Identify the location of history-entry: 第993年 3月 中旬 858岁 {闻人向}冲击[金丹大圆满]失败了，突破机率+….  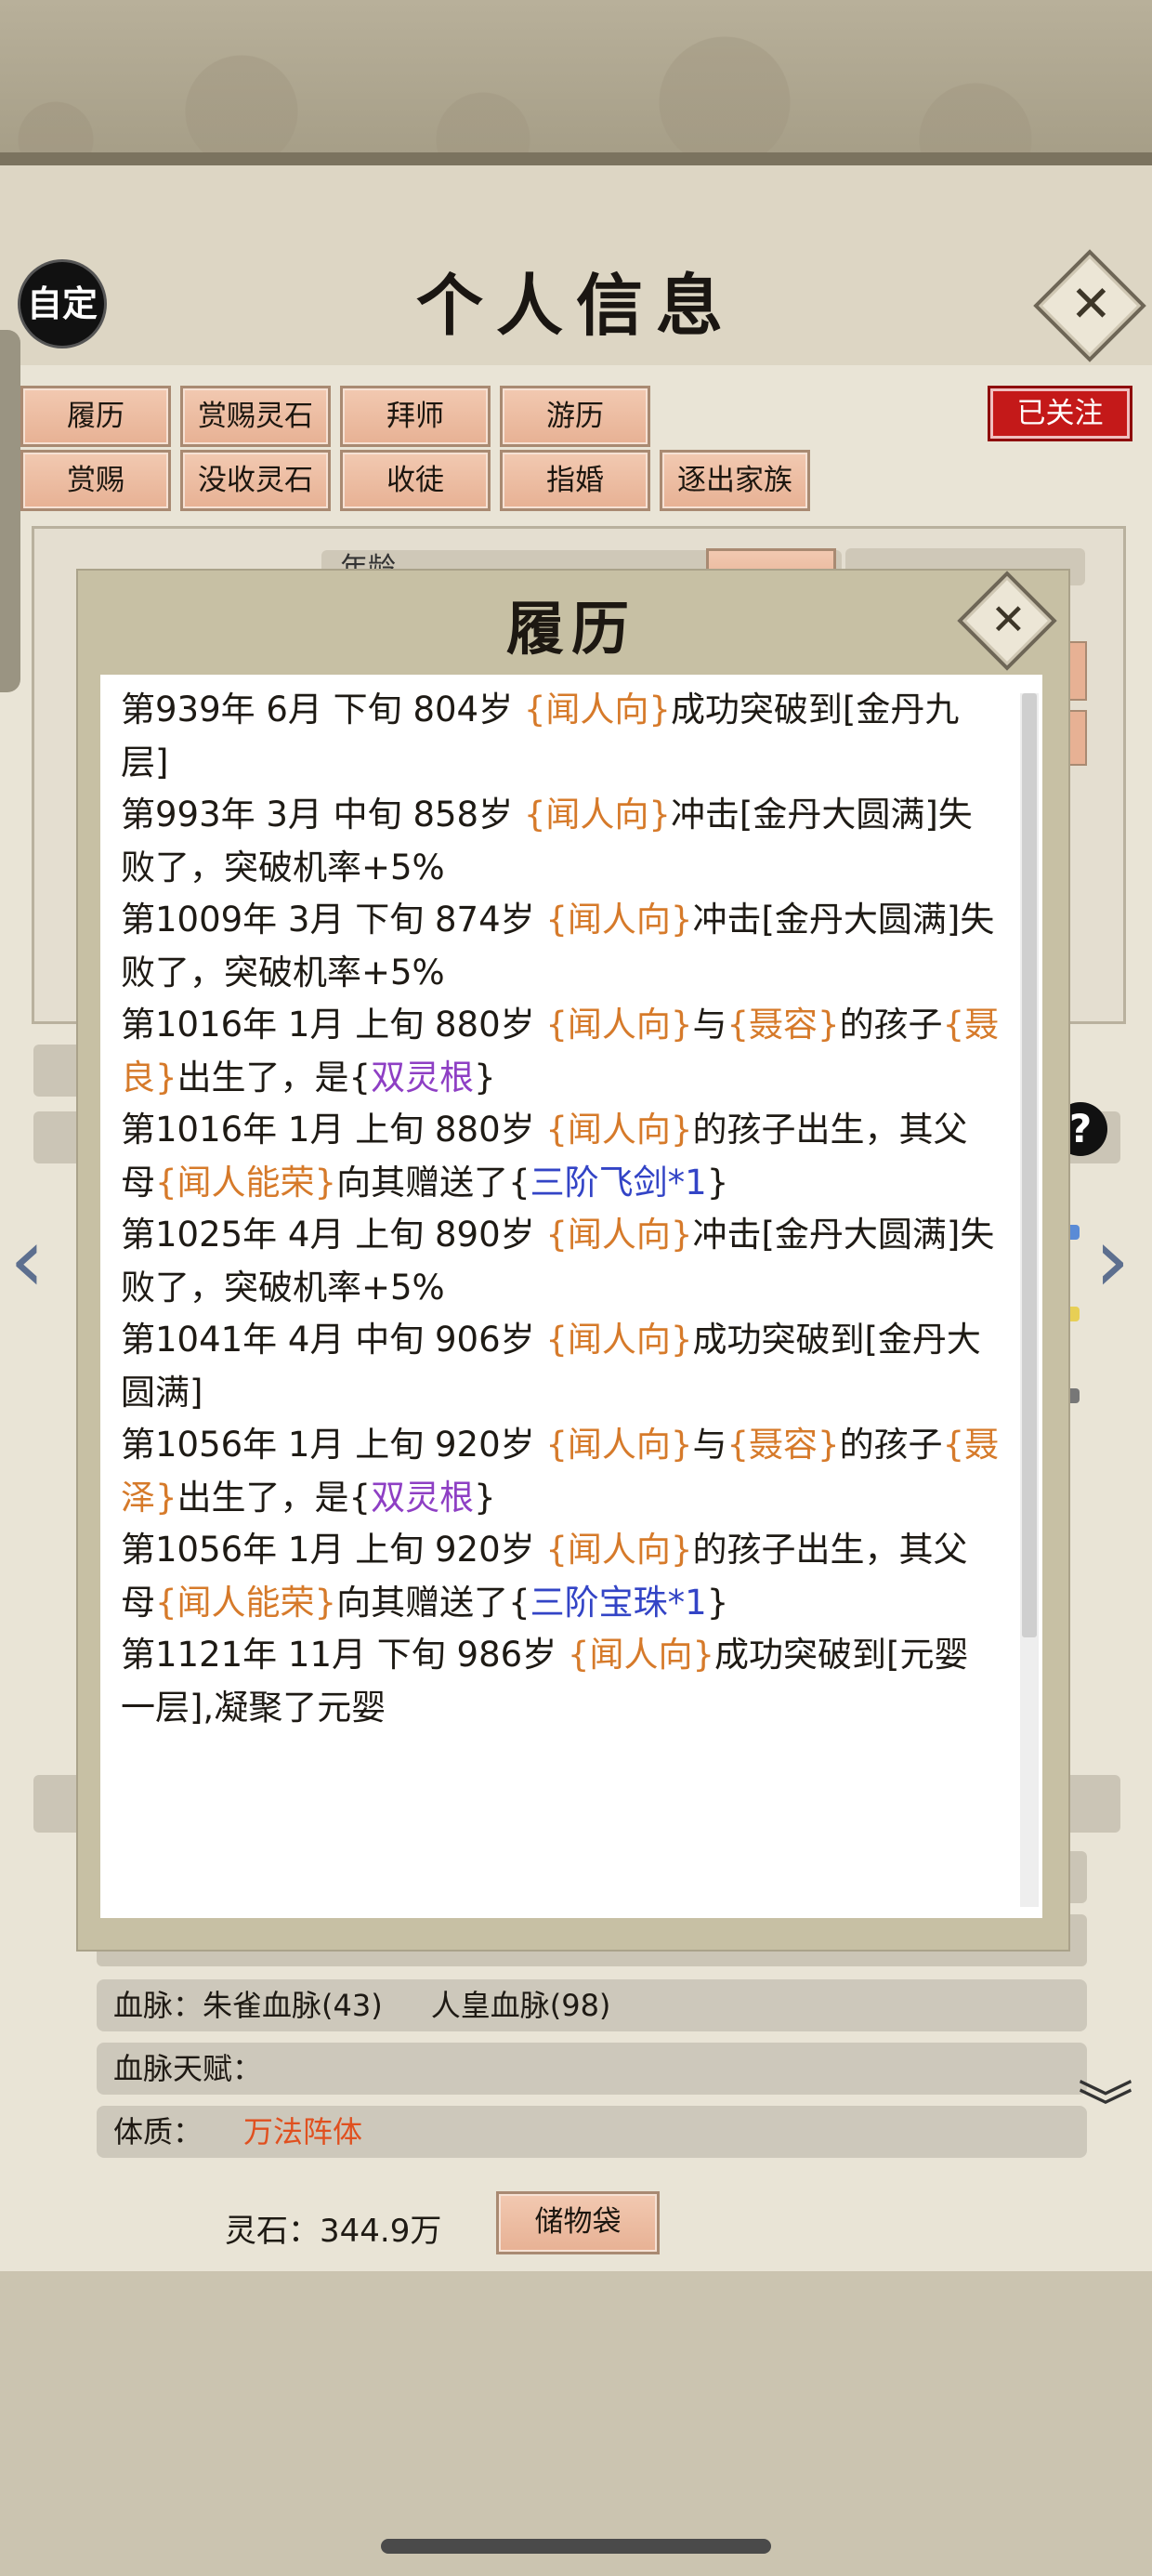
(561, 841).